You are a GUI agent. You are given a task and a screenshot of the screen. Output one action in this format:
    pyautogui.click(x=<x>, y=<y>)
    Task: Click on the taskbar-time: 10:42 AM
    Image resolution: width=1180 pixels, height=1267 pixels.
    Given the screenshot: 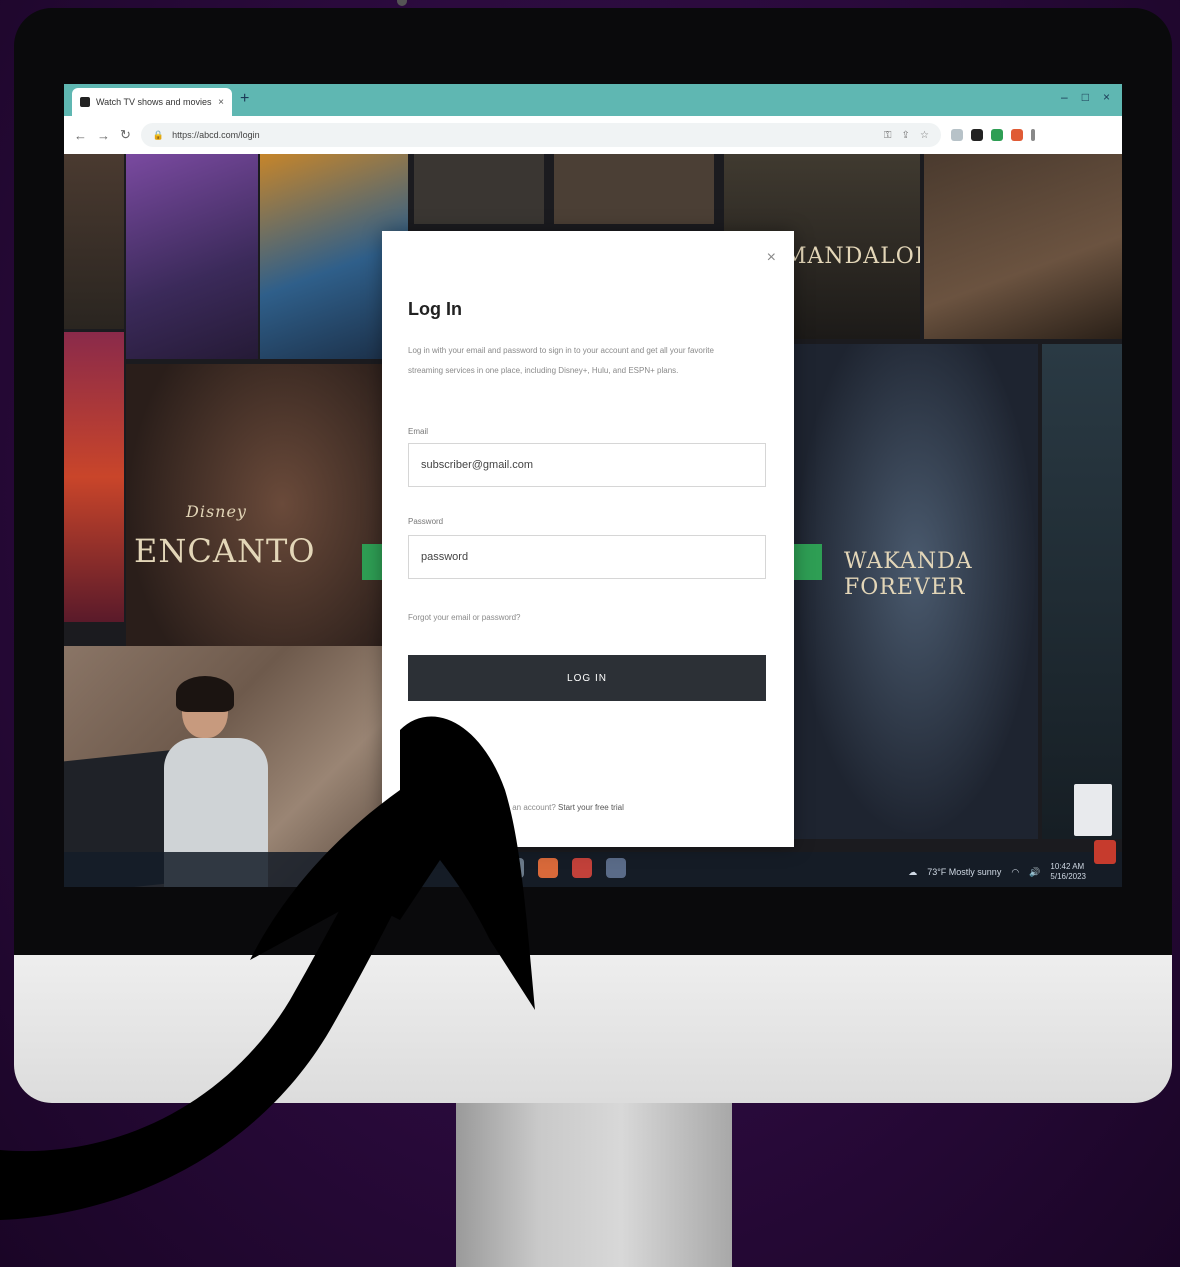 What is the action you would take?
    pyautogui.click(x=1067, y=866)
    